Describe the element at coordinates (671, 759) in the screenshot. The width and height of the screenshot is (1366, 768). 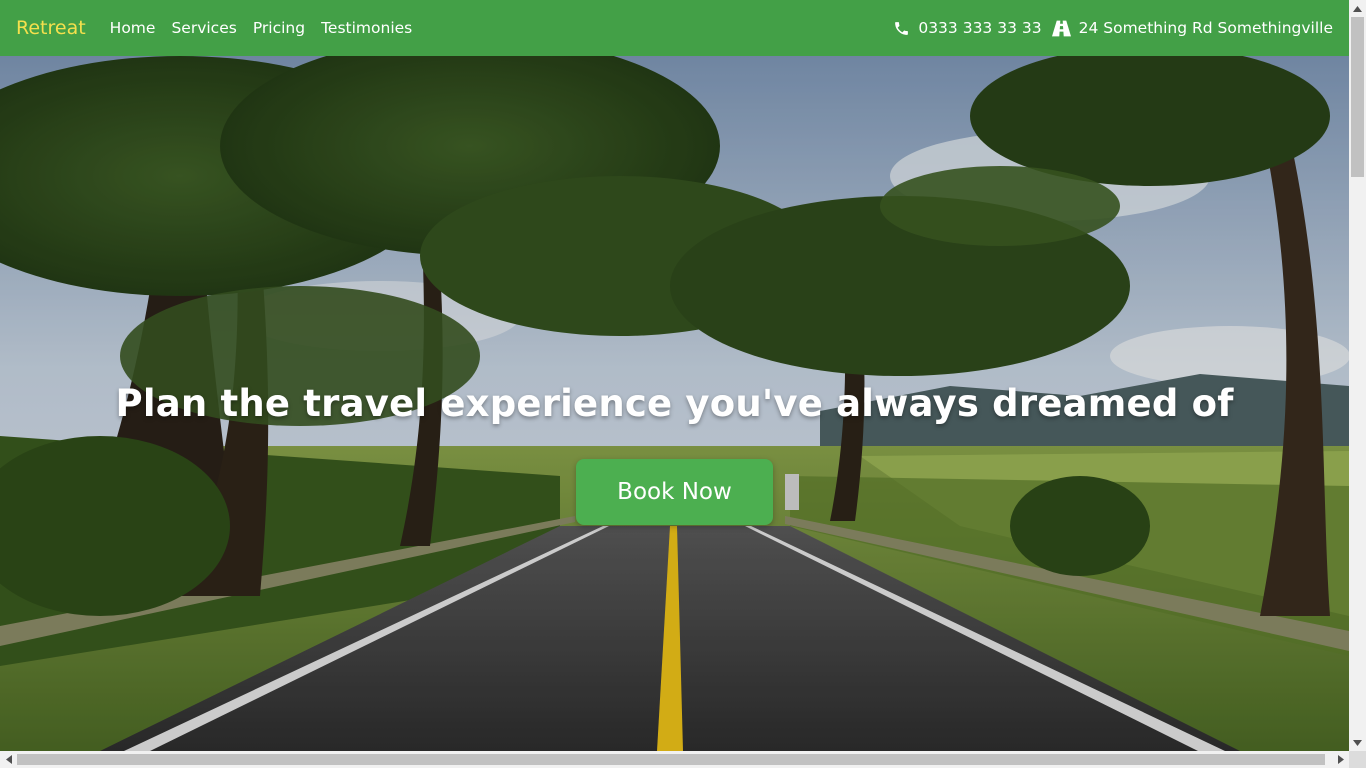
I see `horizontal-scrollbar-thumb` at that location.